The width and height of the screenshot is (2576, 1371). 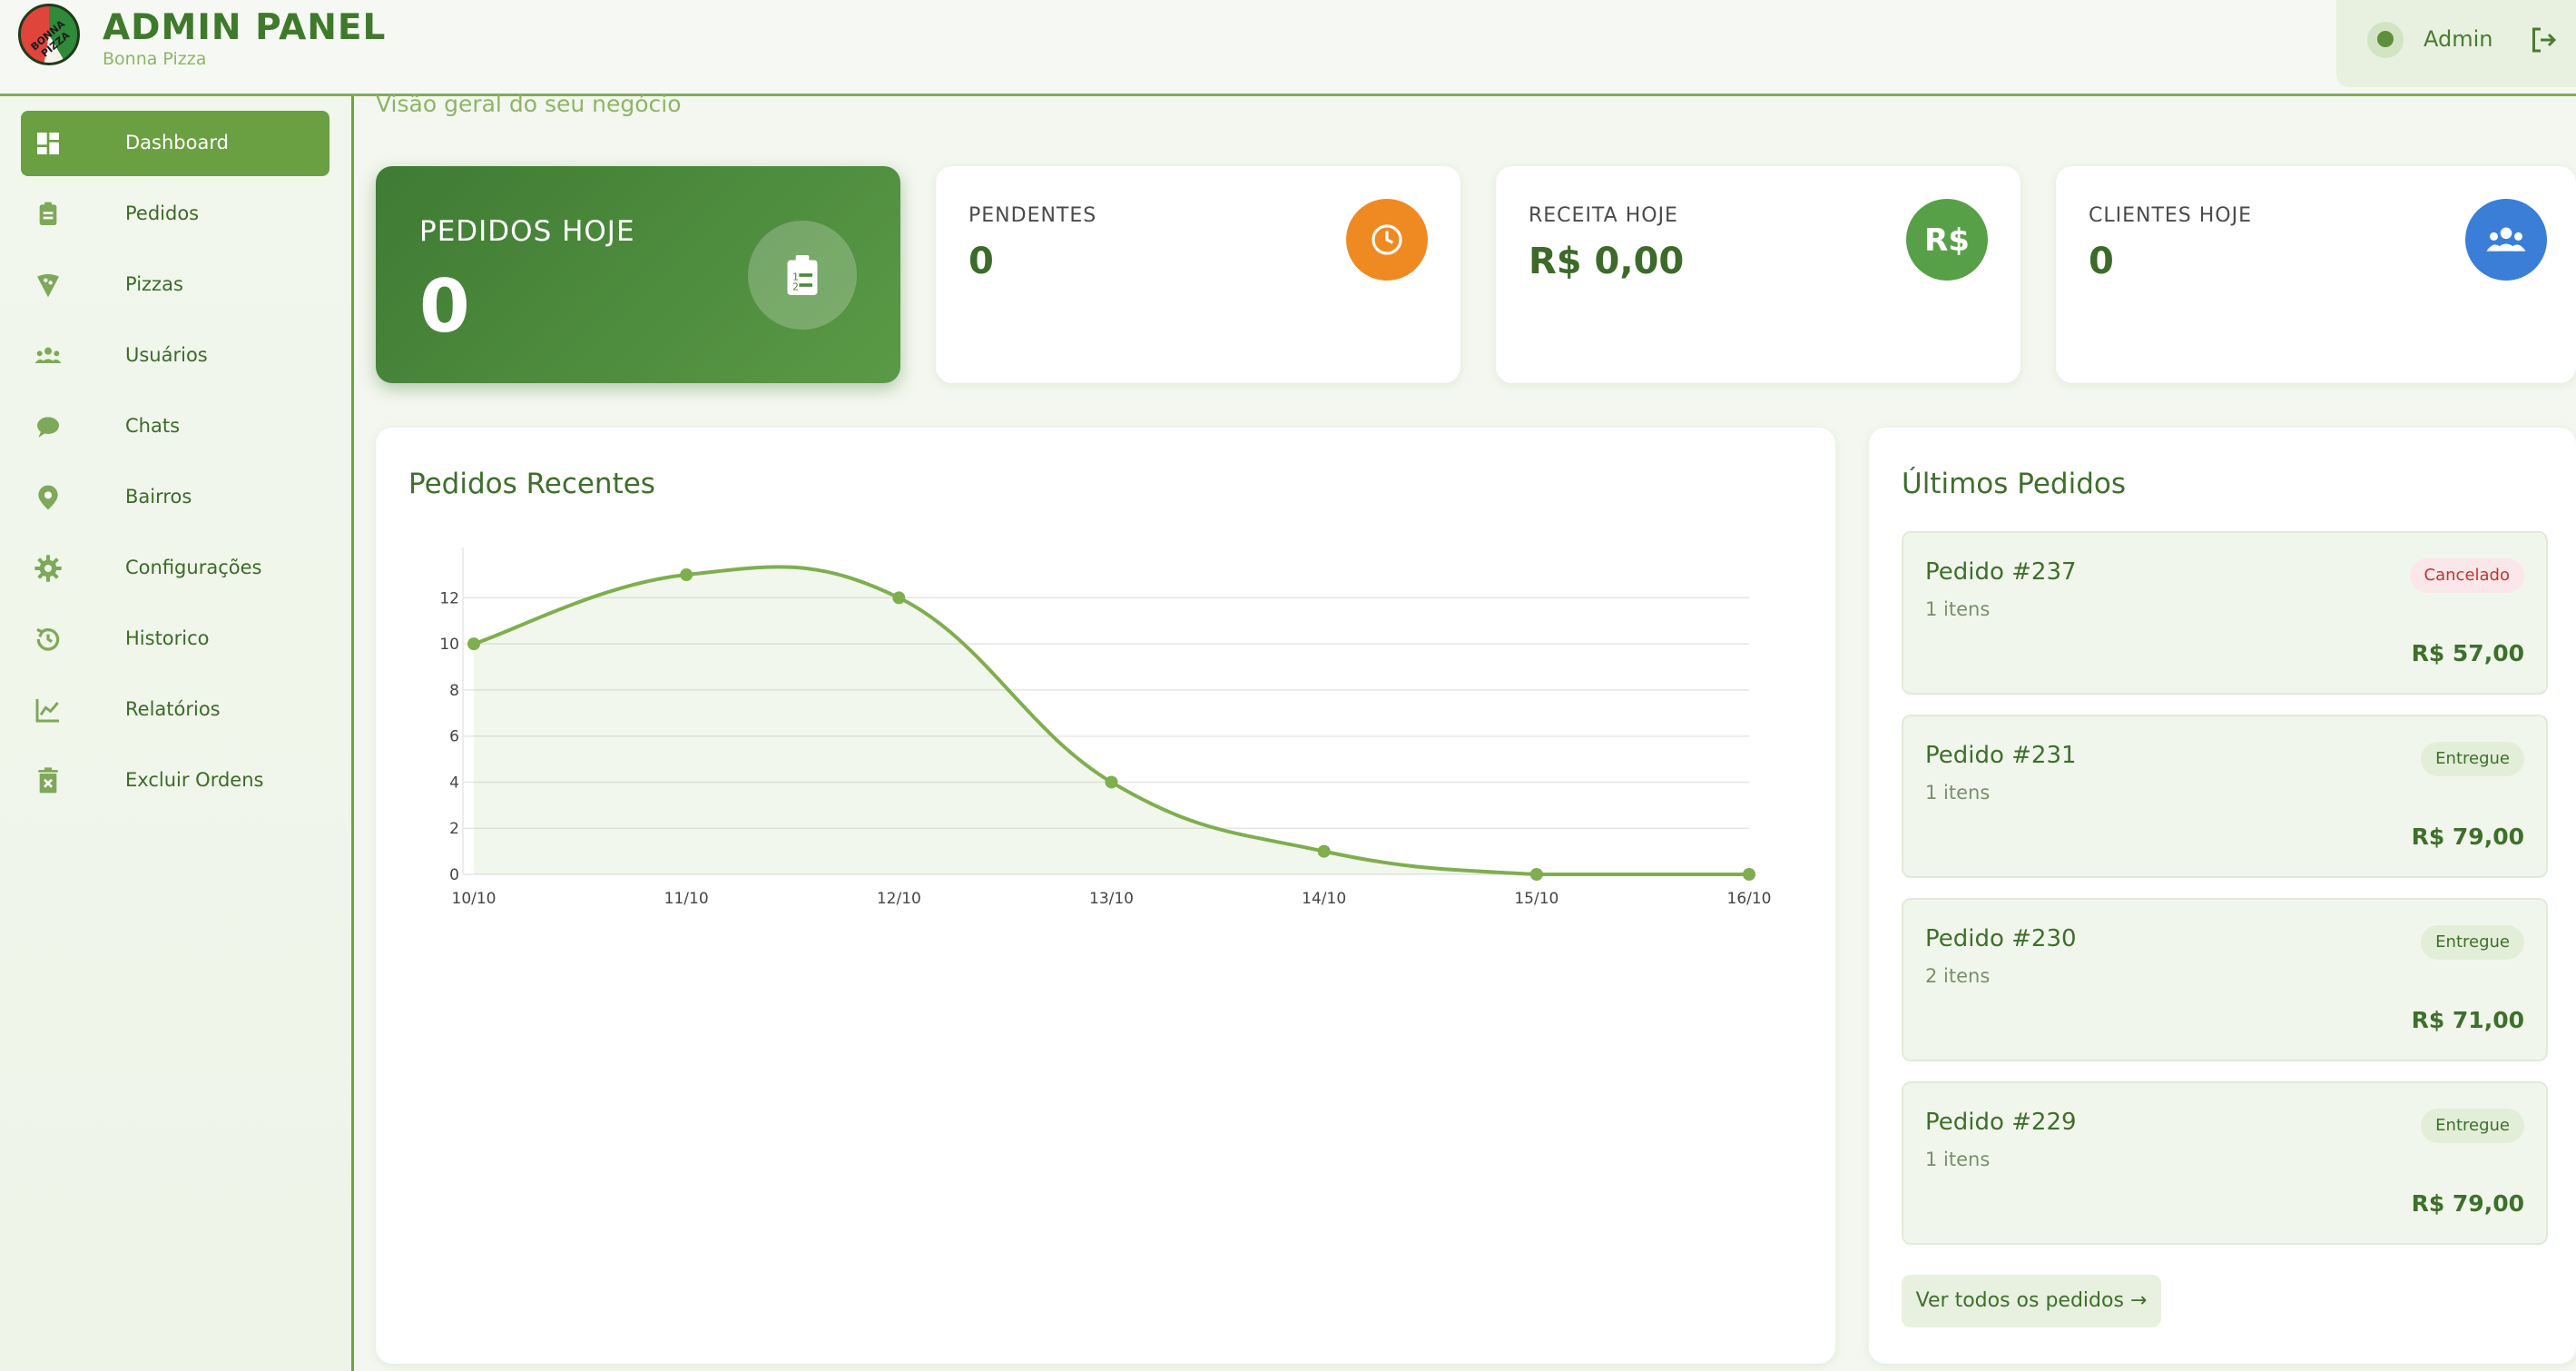 What do you see at coordinates (2458, 39) in the screenshot?
I see `user-name: Admin` at bounding box center [2458, 39].